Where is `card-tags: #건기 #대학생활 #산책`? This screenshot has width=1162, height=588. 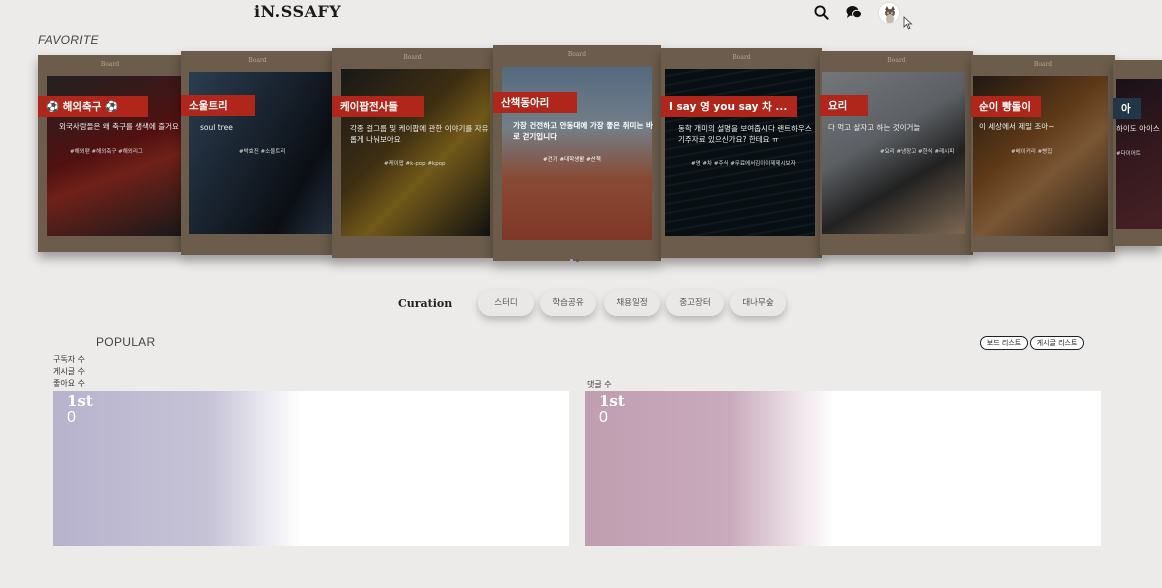 card-tags: #건기 #대학생활 #산책 is located at coordinates (572, 160).